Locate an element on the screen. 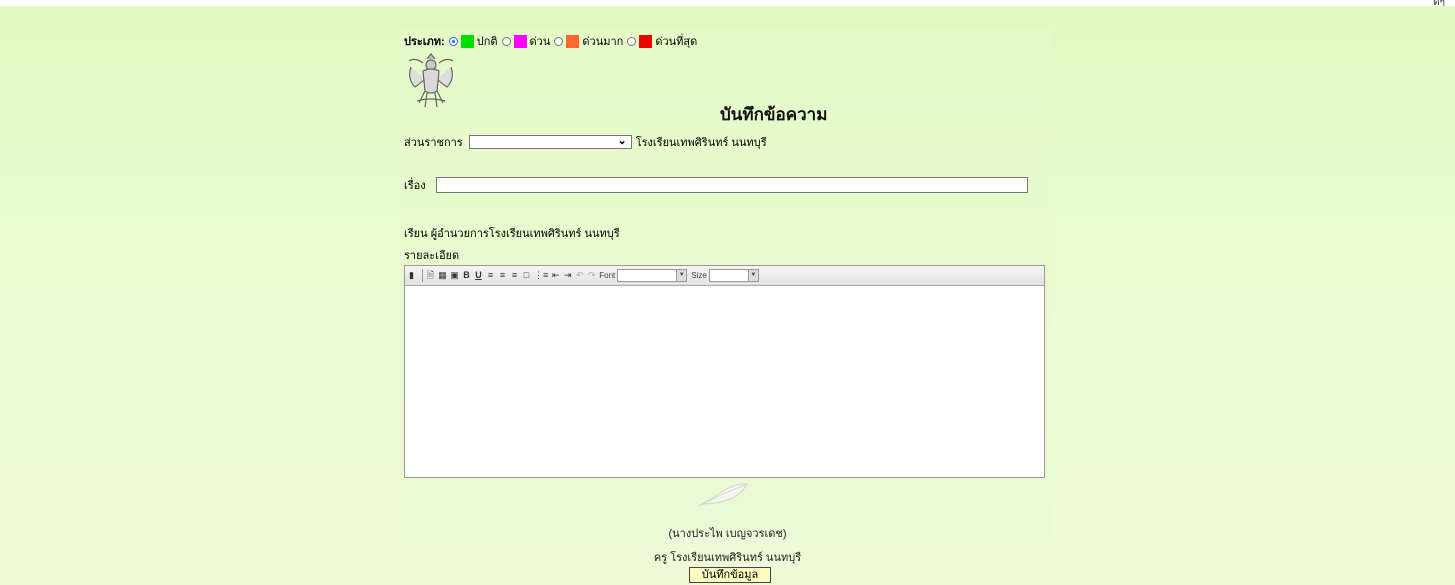 Image resolution: width=1455 pixels, height=585 pixels. urgent-color-swatch is located at coordinates (520, 41).